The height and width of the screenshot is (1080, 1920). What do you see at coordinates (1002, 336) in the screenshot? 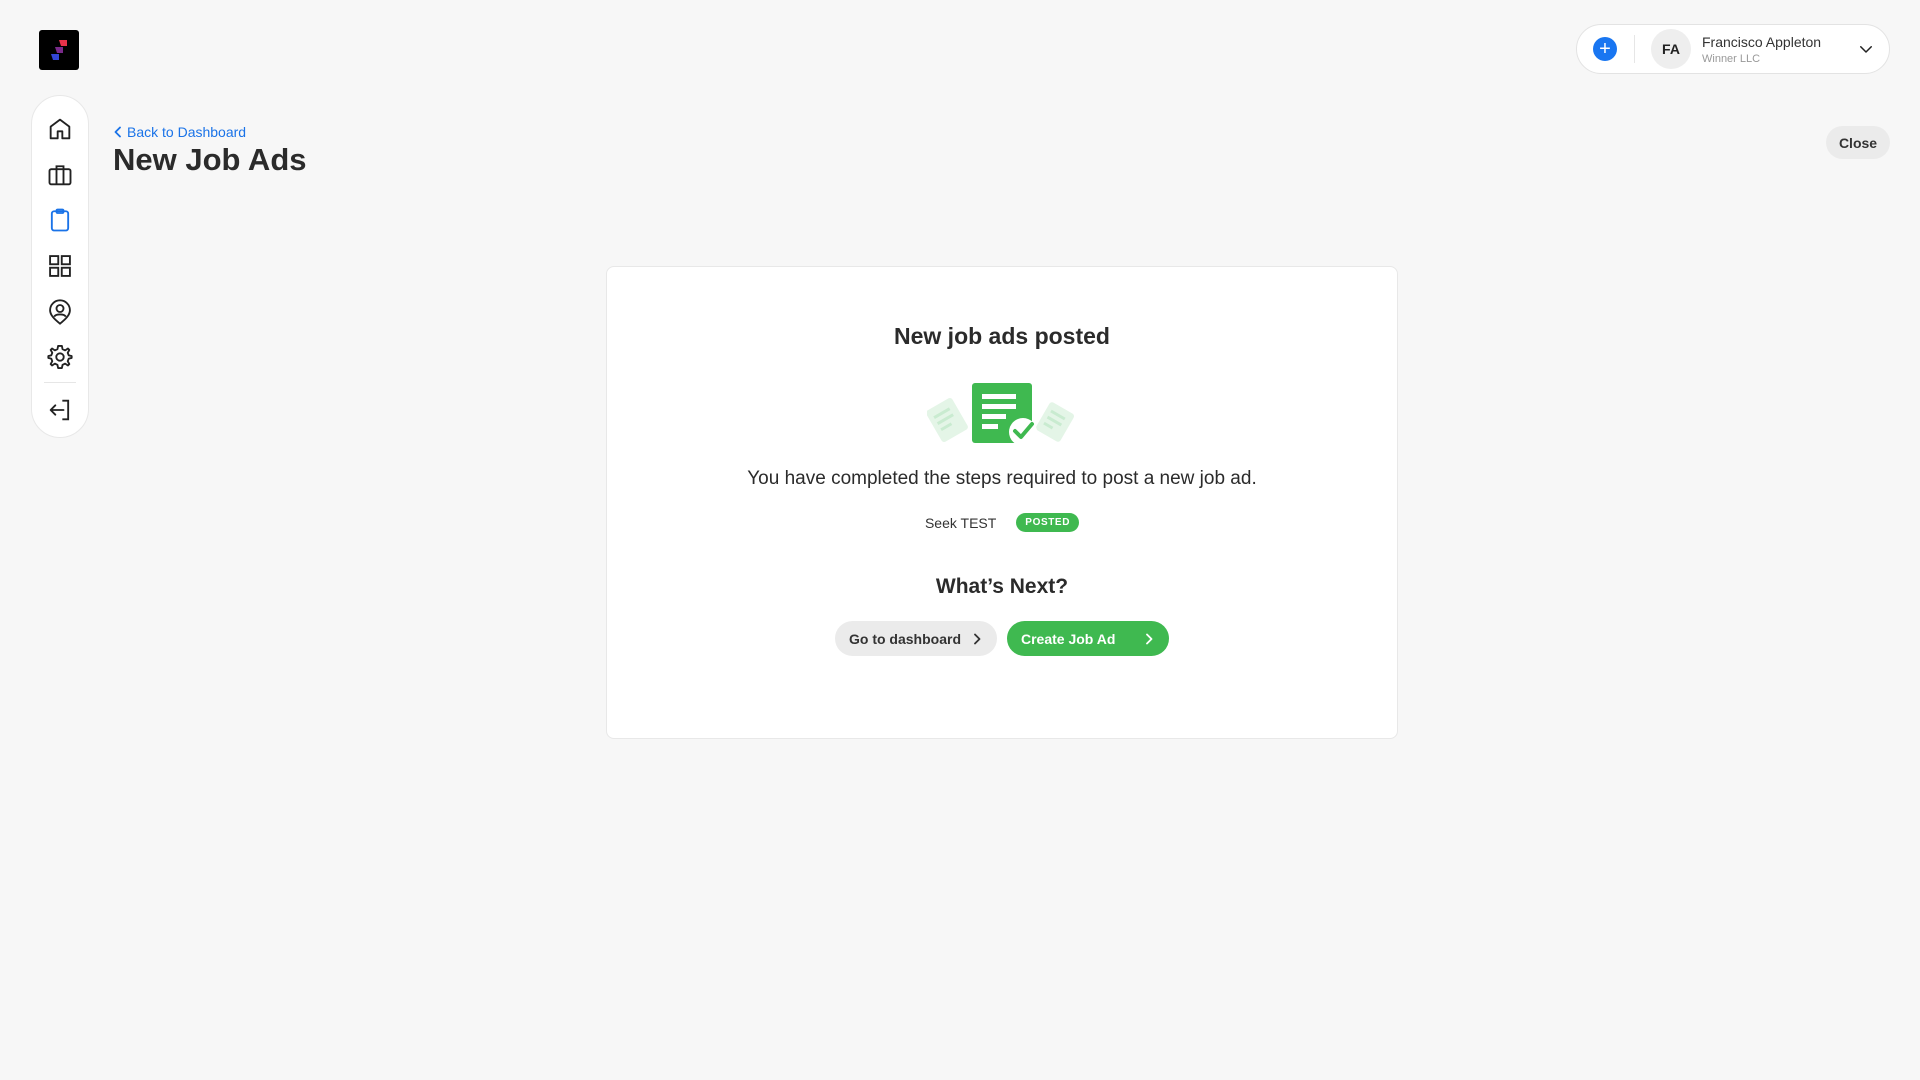
I see `card-title: New job ads posted` at bounding box center [1002, 336].